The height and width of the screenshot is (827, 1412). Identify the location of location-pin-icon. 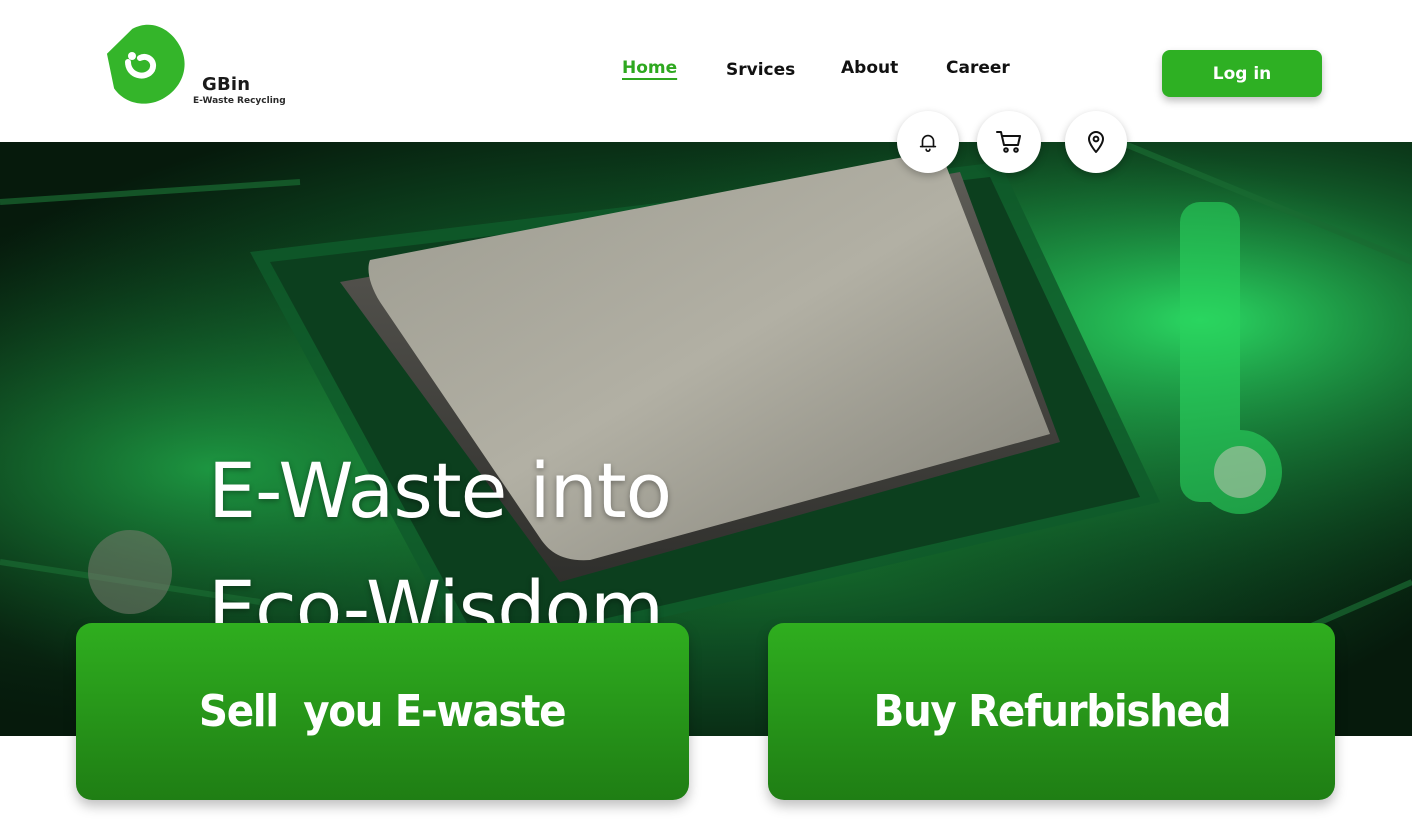
(1096, 142).